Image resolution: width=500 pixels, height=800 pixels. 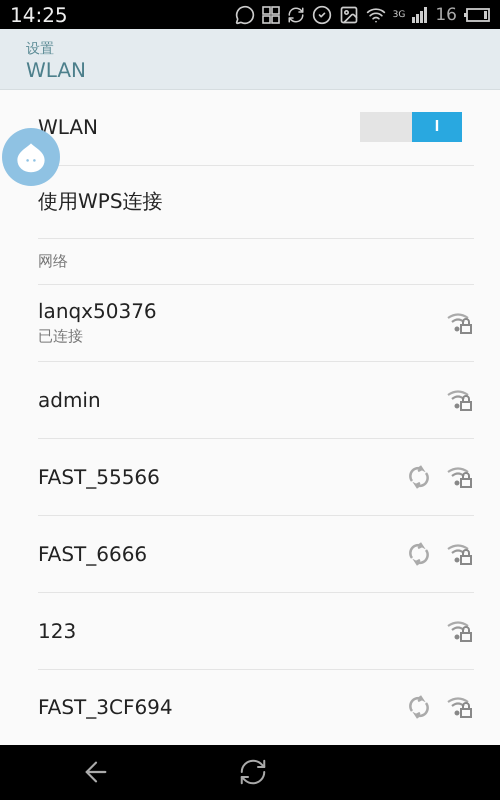 I want to click on network-name: FAST_6666, so click(x=93, y=554).